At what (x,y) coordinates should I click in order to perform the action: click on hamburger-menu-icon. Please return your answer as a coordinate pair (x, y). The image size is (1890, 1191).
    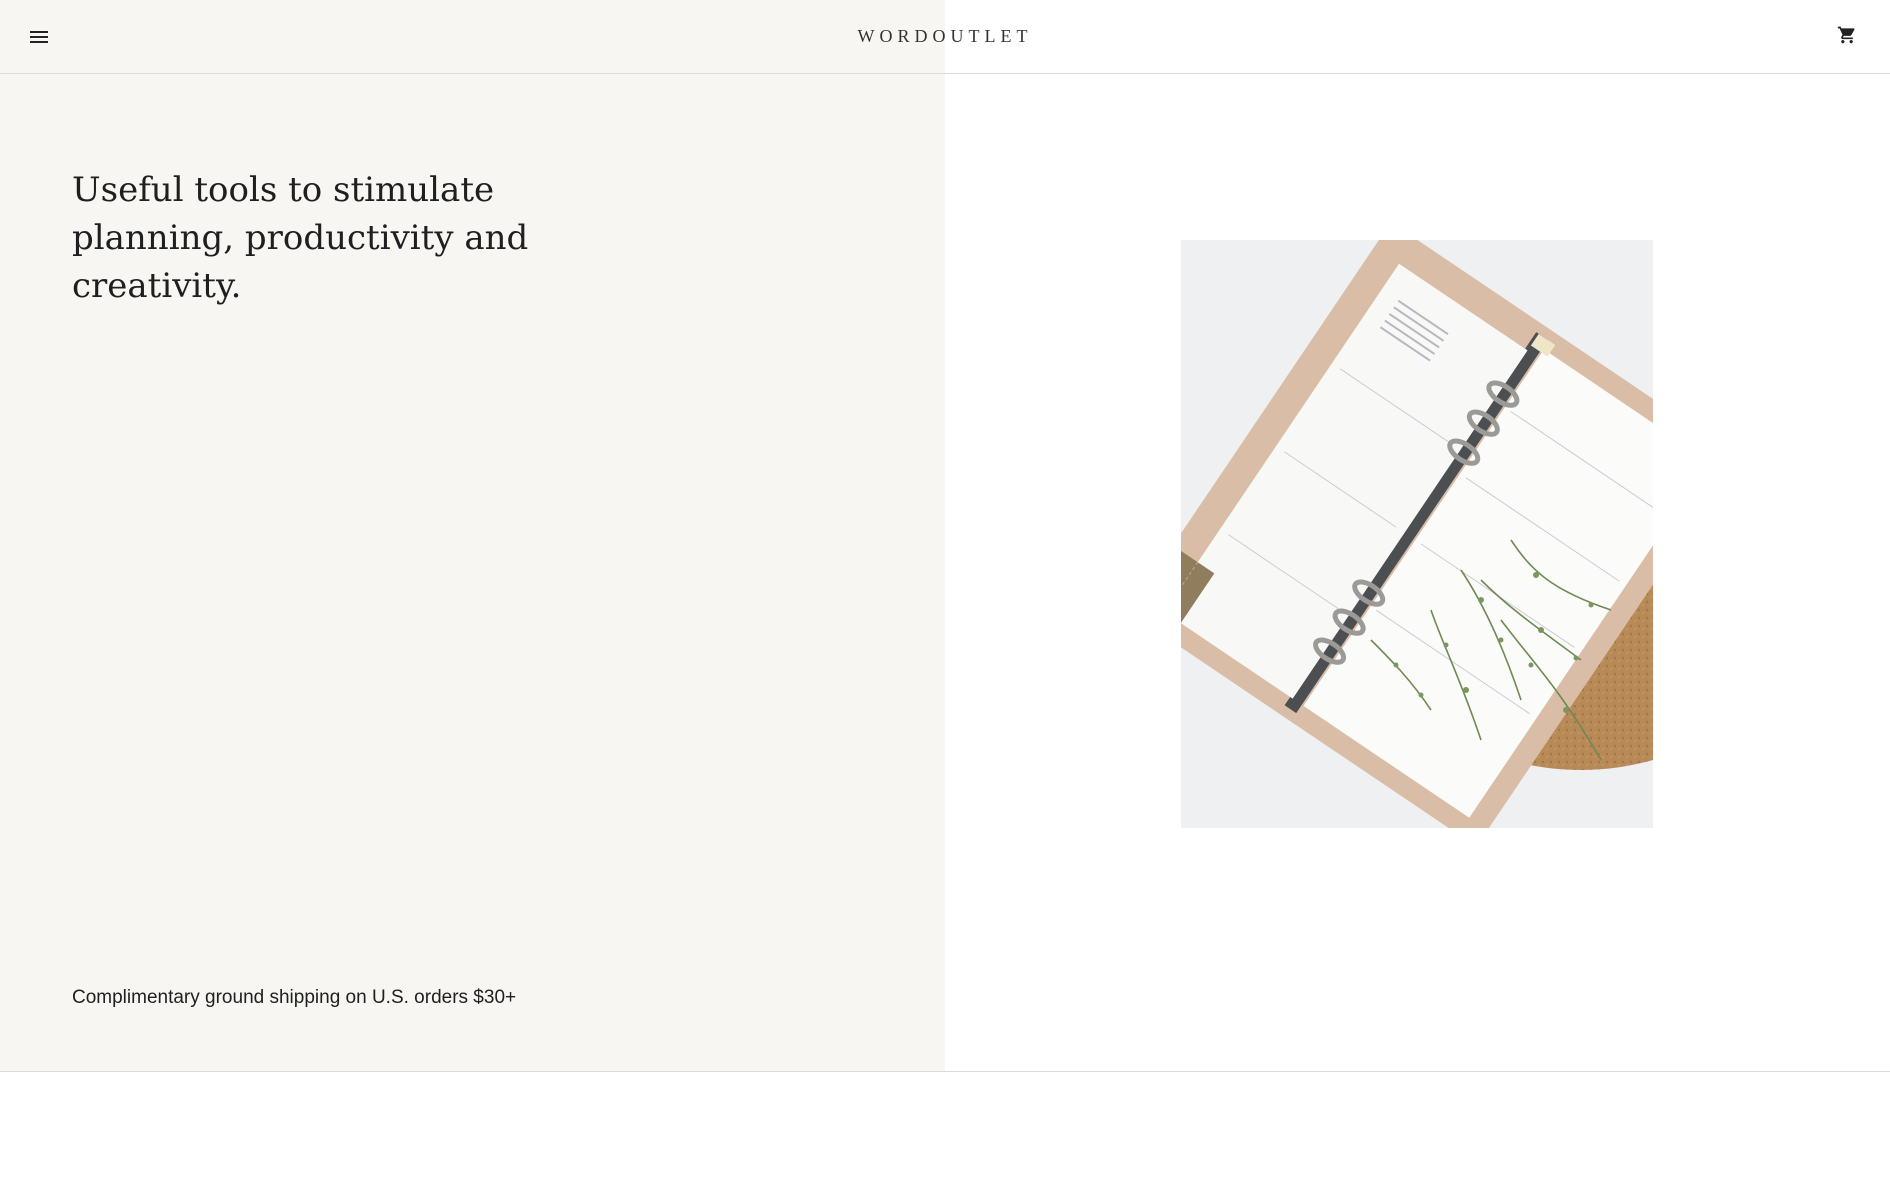
    Looking at the image, I should click on (39, 37).